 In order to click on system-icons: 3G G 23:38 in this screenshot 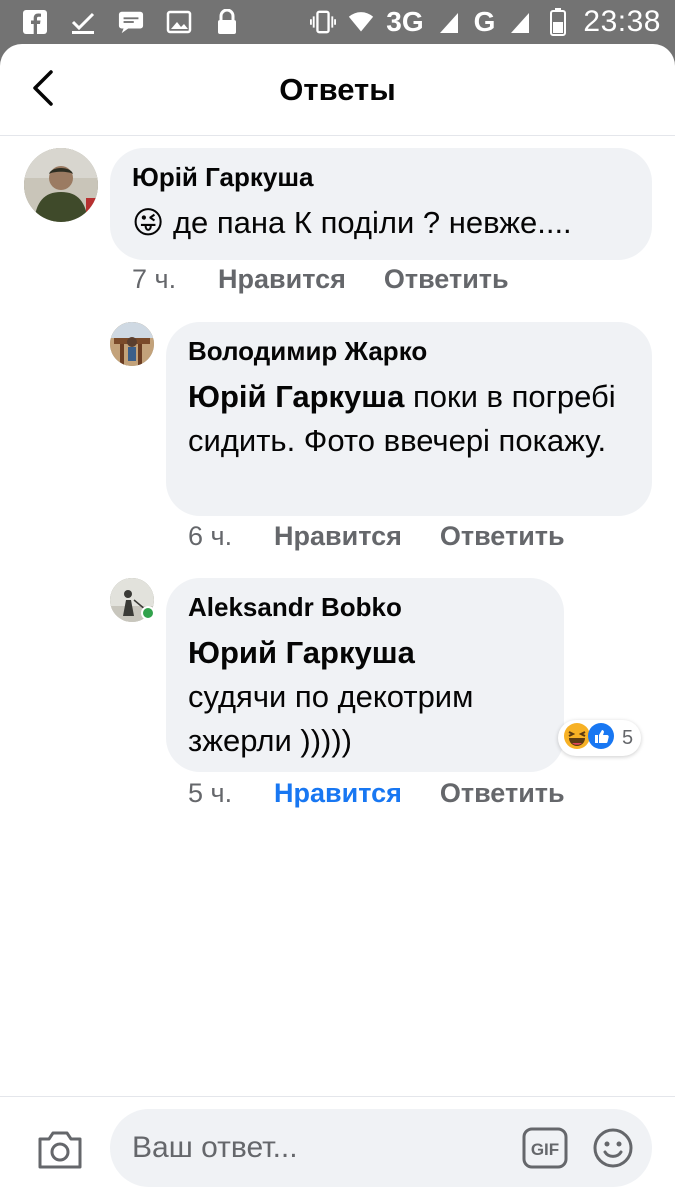, I will do `click(485, 22)`.